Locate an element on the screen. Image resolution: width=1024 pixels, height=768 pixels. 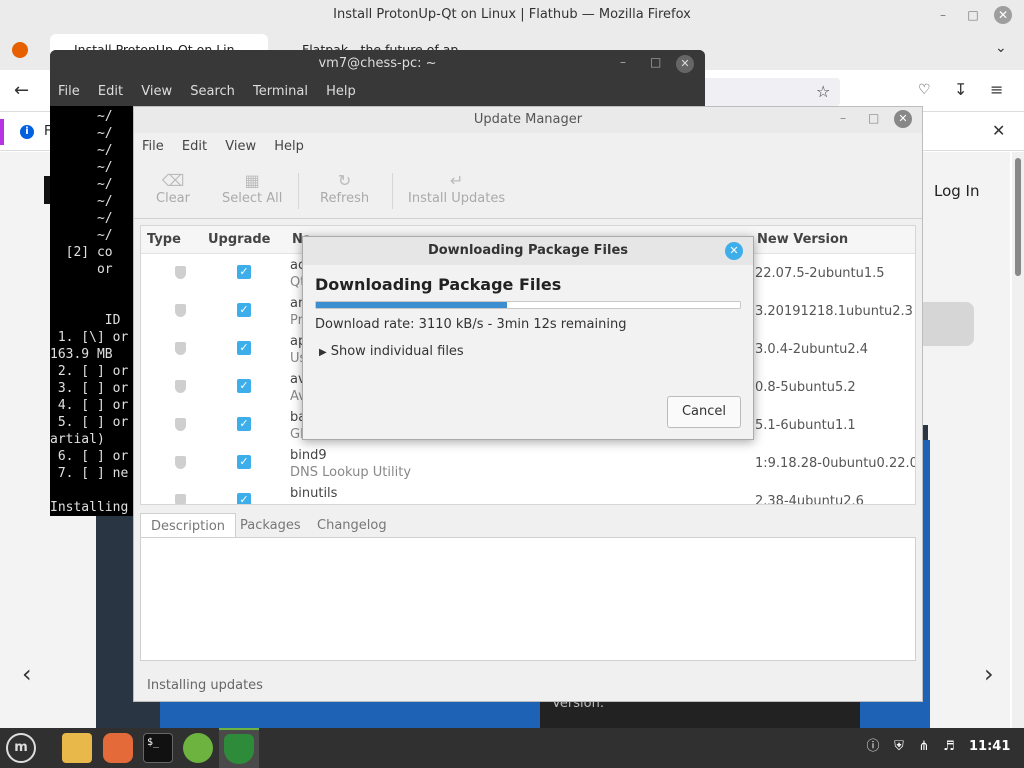
um-menu-file: File is located at coordinates (153, 146).